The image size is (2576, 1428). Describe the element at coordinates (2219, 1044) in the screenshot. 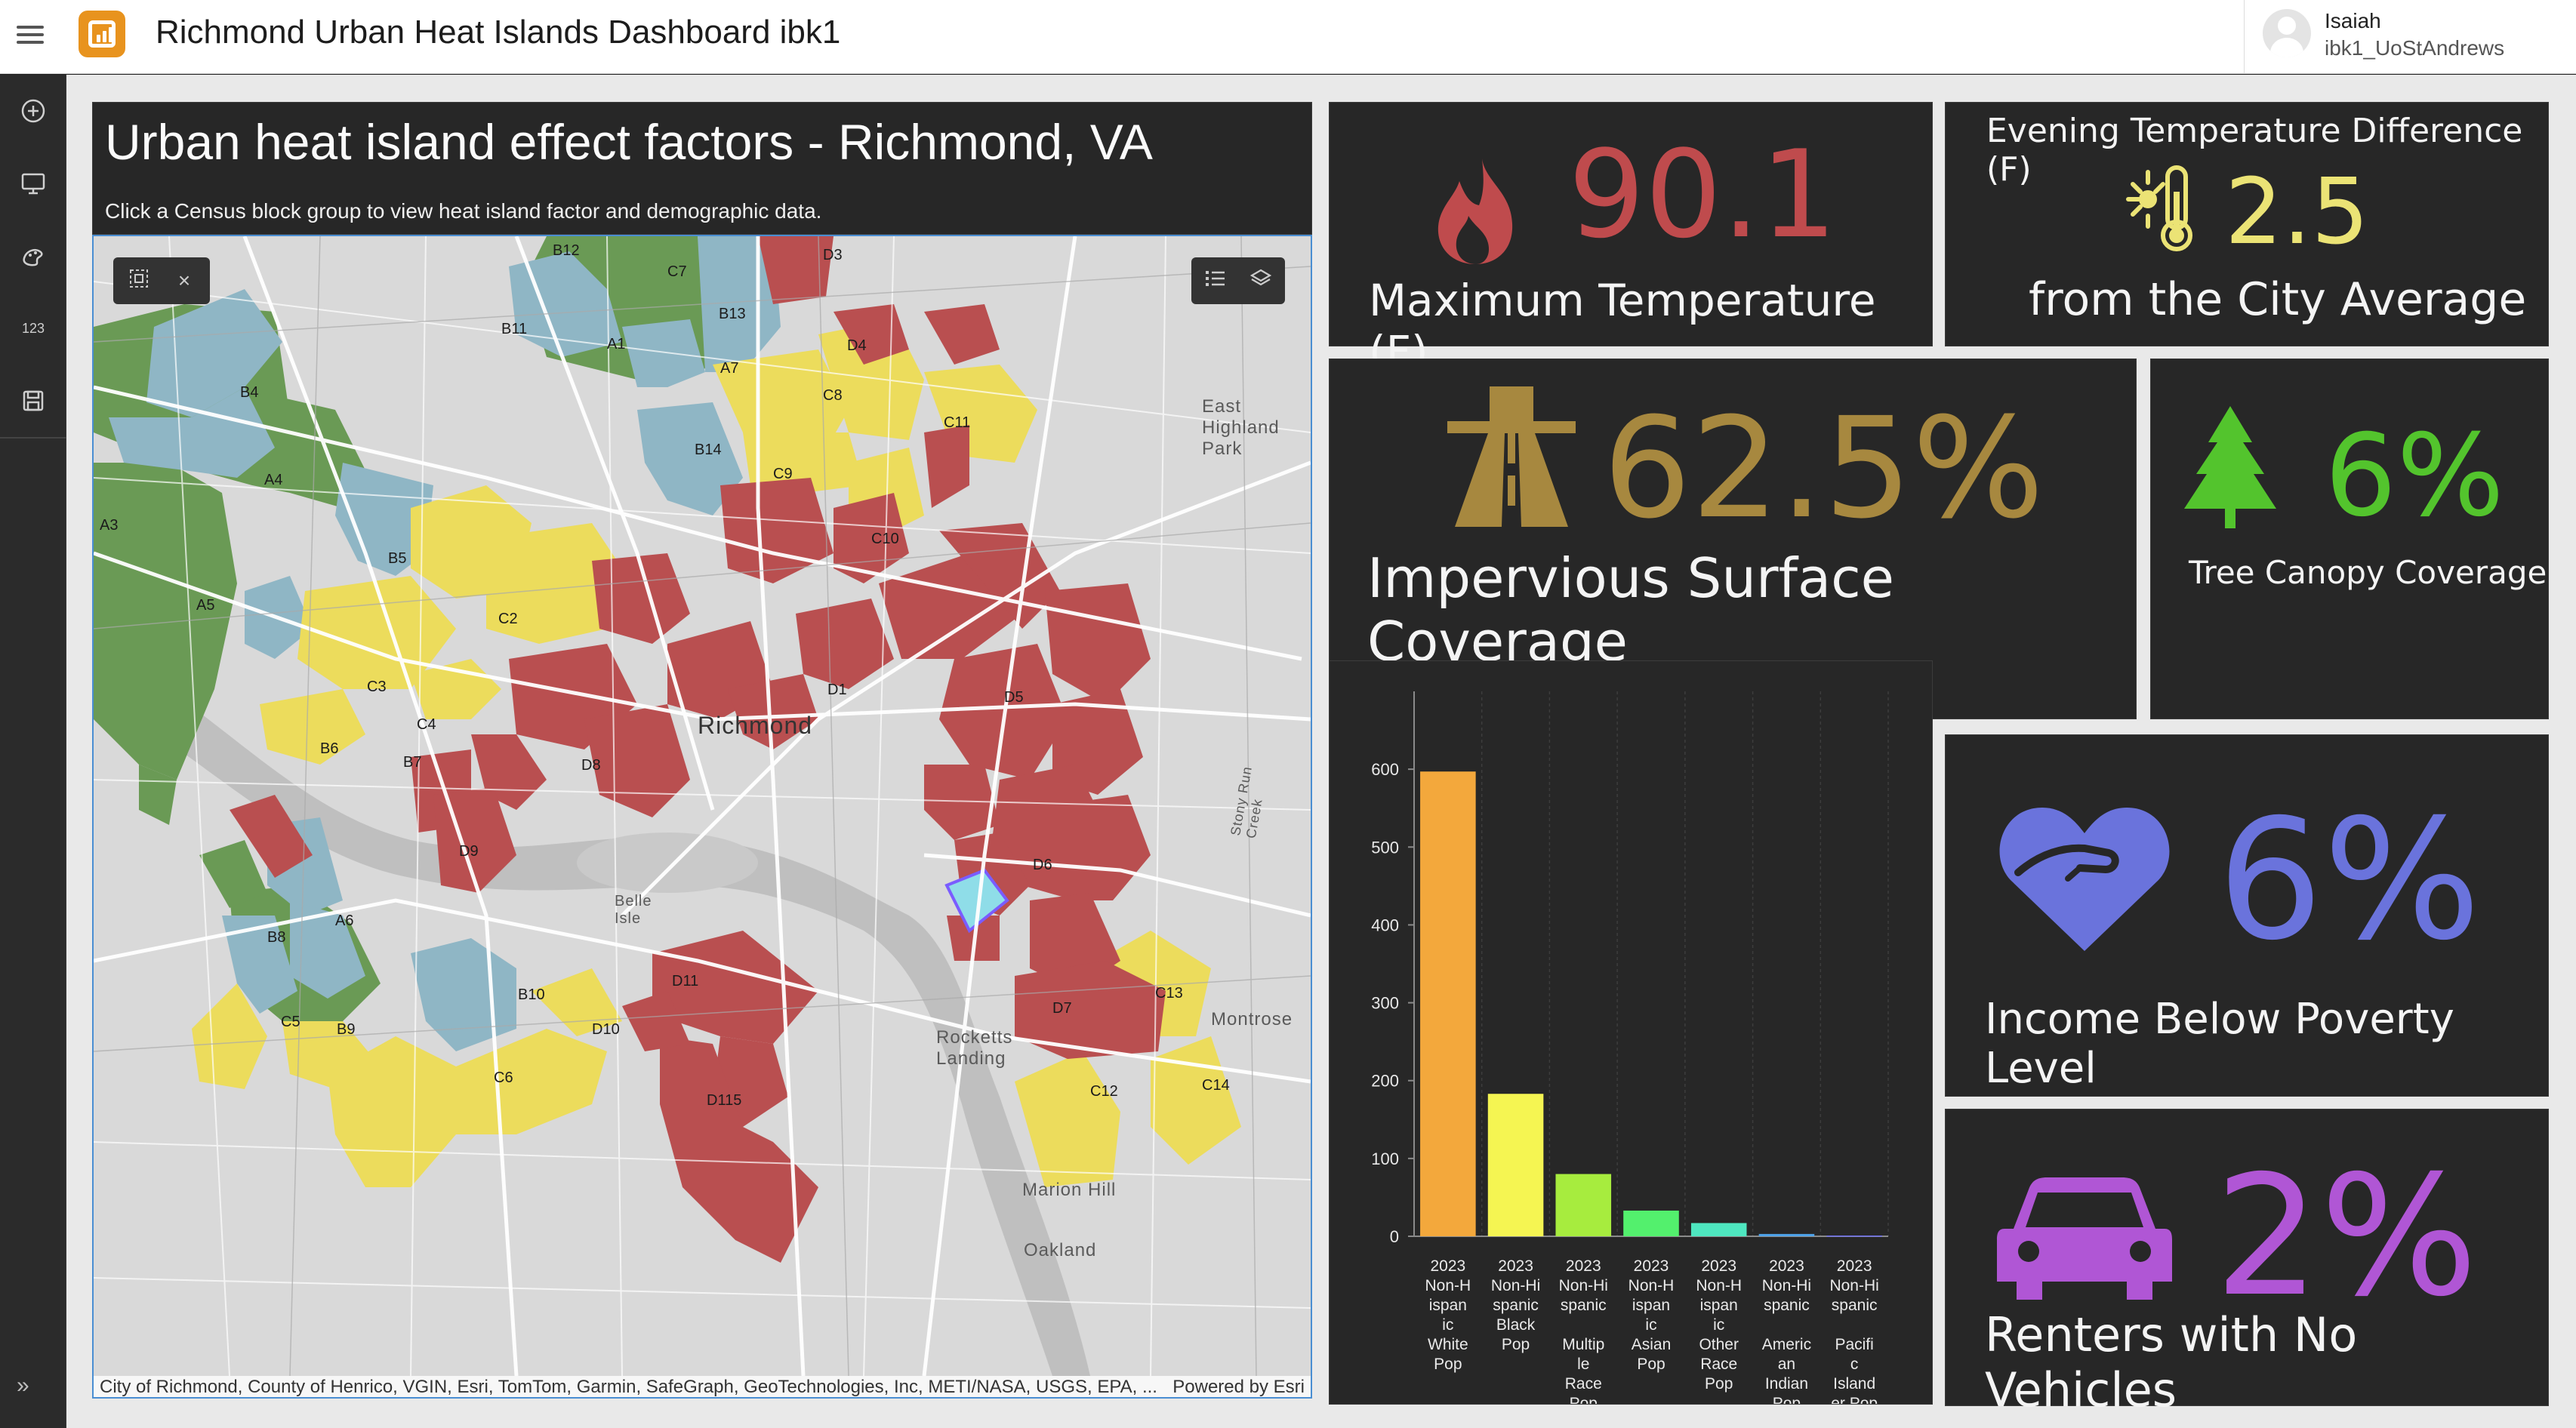

I see `poverty-label: Income Below Poverty Level` at that location.